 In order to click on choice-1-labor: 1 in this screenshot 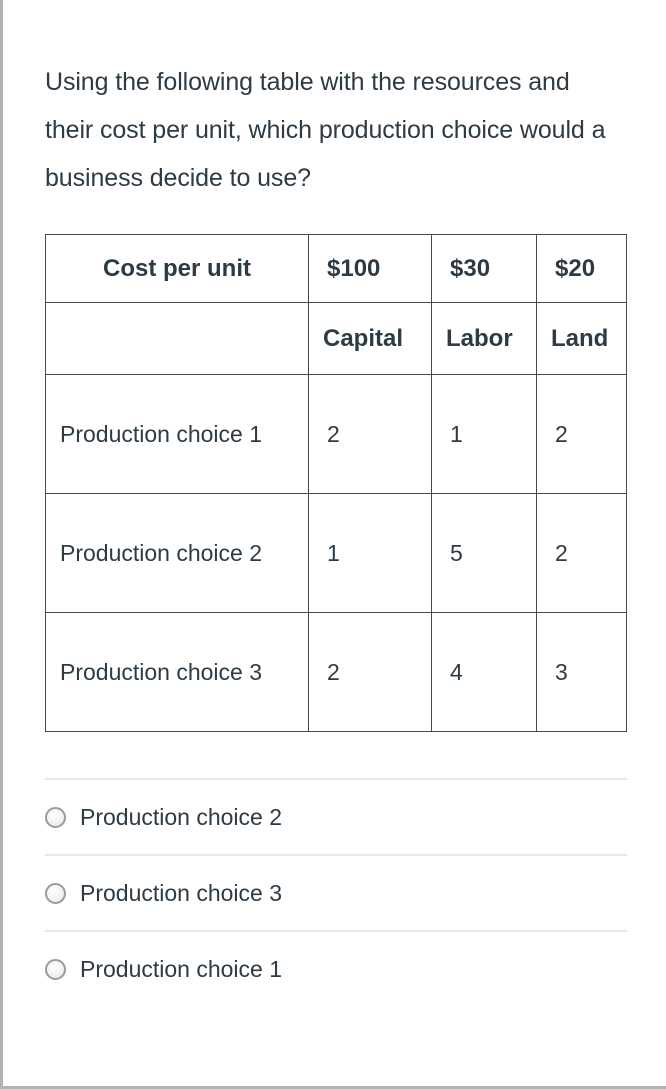, I will do `click(484, 434)`.